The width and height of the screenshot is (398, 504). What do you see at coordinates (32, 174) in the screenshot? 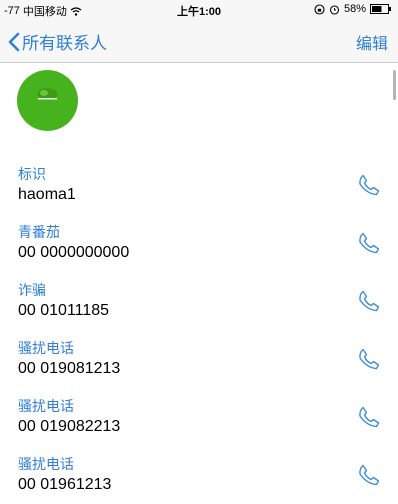
I see `phone-entry-label: 标识` at bounding box center [32, 174].